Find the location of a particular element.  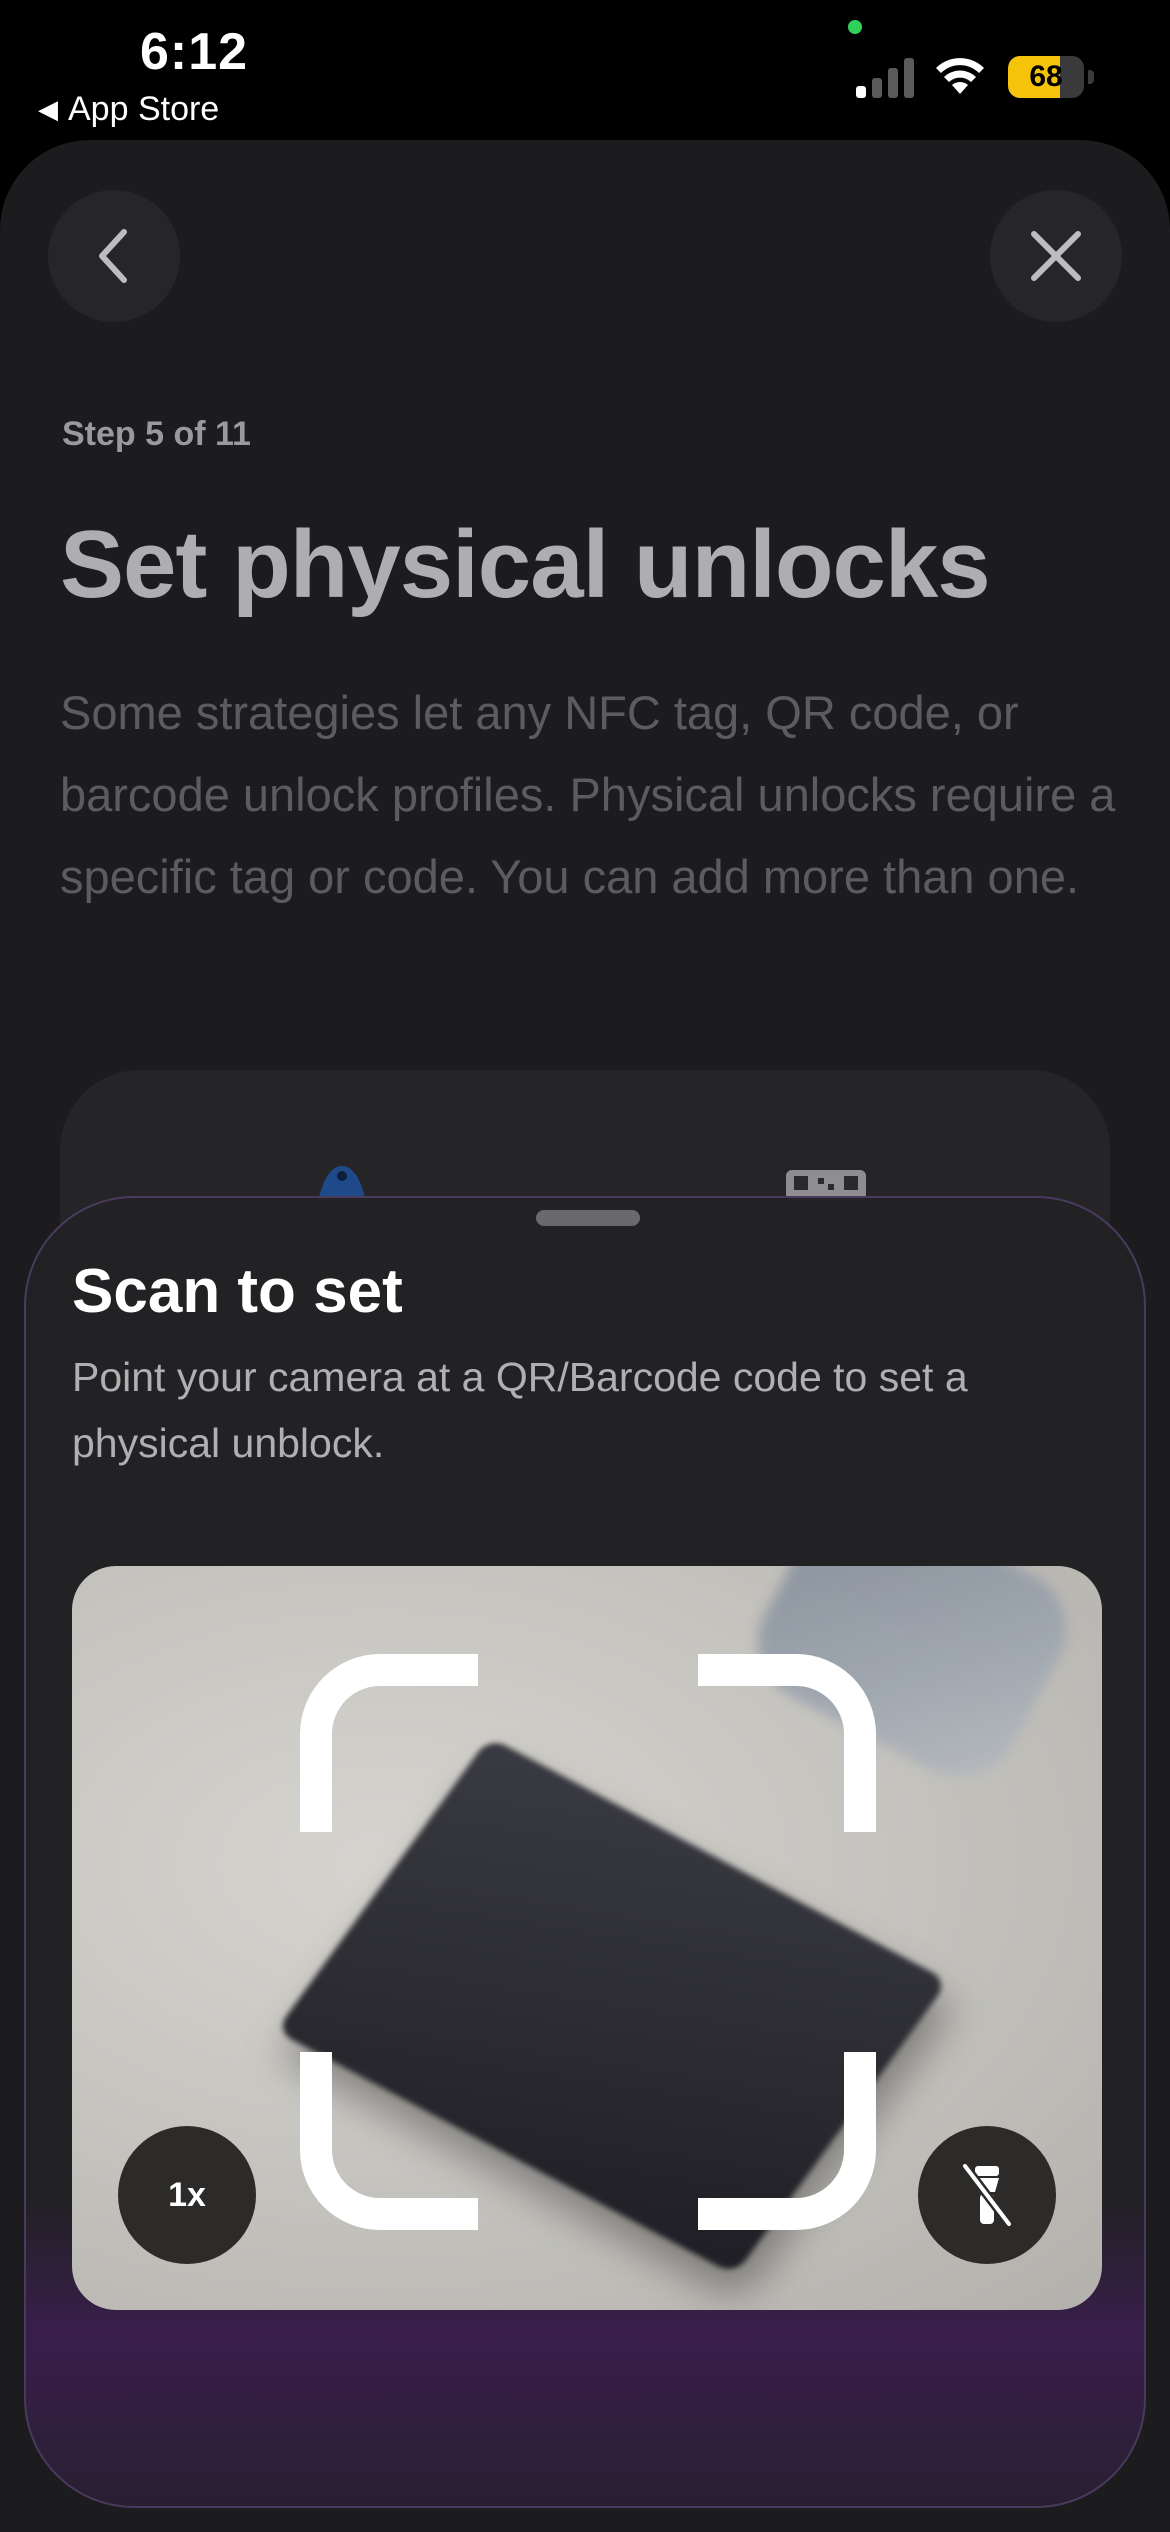

step-indicator: Step 5 of 11 is located at coordinates (156, 434).